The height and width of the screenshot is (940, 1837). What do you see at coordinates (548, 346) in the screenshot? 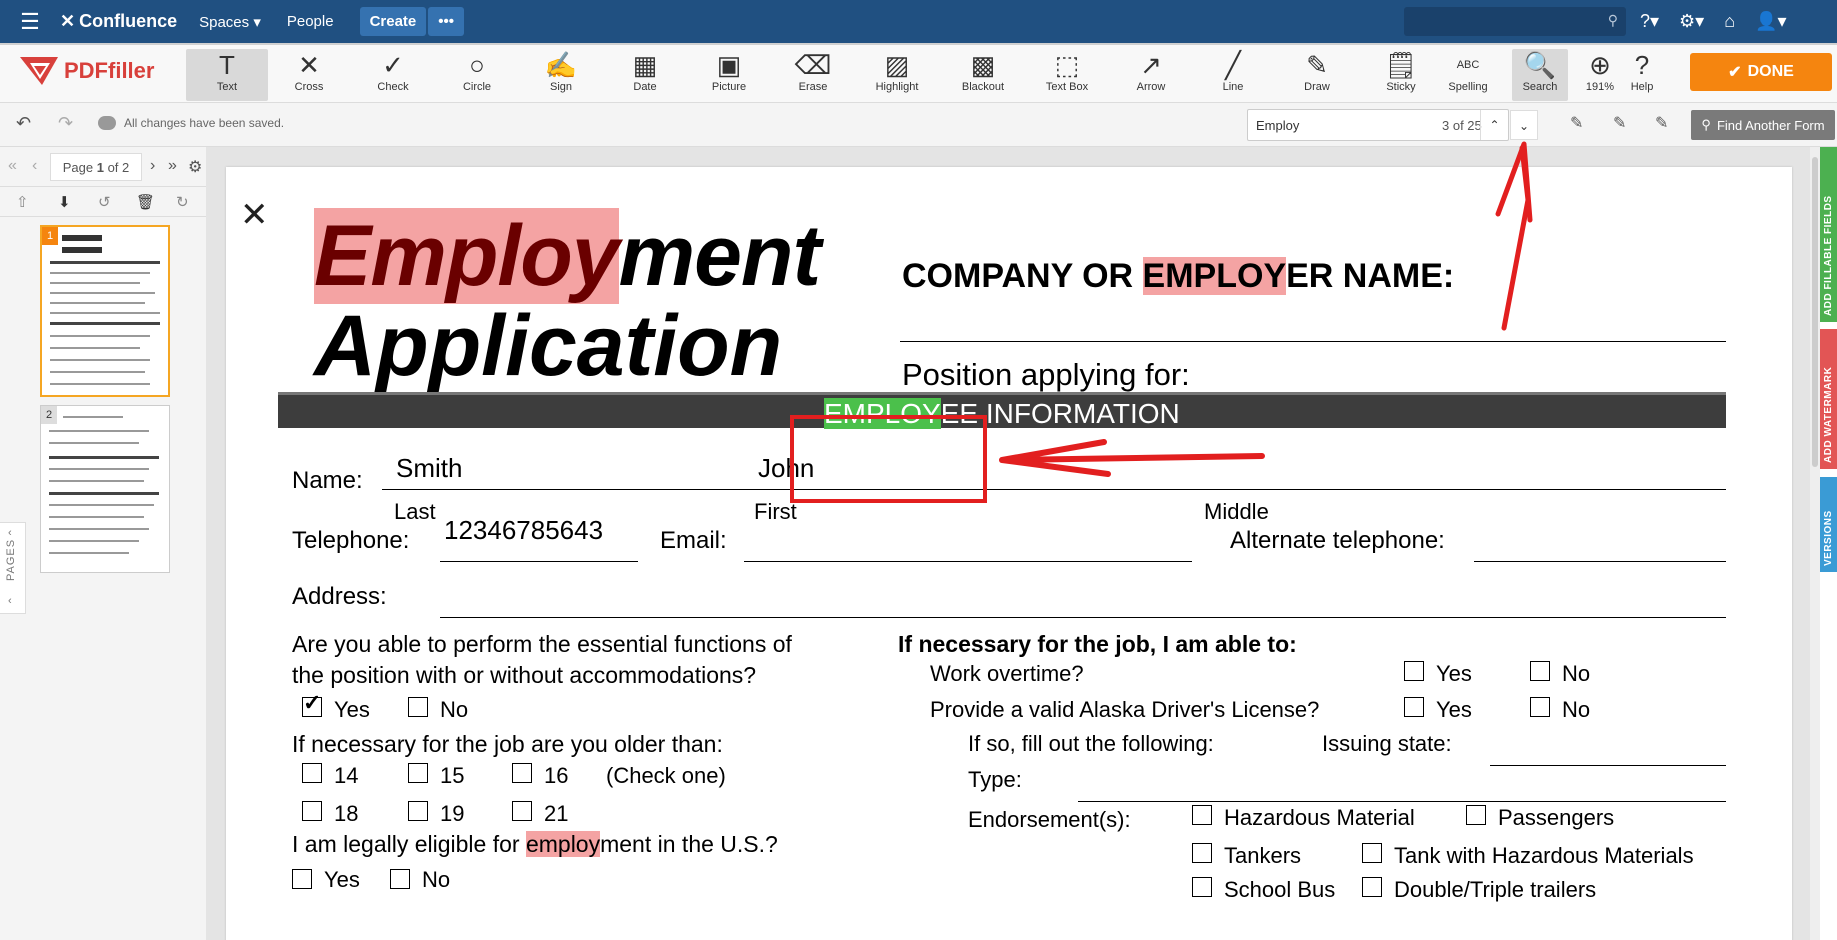
I see `doc-title-line2: Application` at bounding box center [548, 346].